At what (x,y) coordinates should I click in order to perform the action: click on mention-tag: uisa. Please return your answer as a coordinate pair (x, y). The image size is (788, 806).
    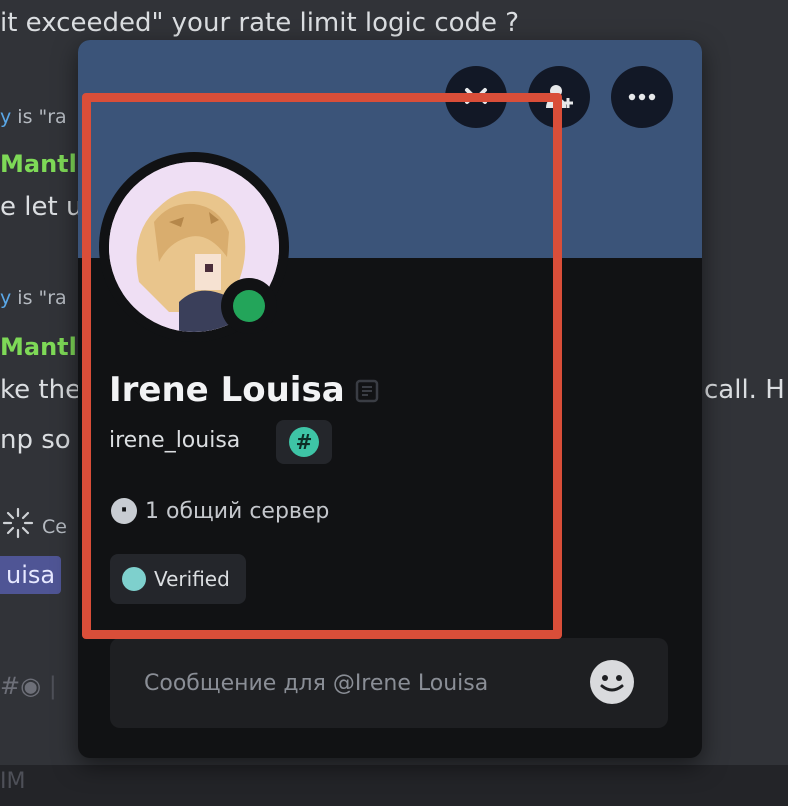
    Looking at the image, I should click on (31, 575).